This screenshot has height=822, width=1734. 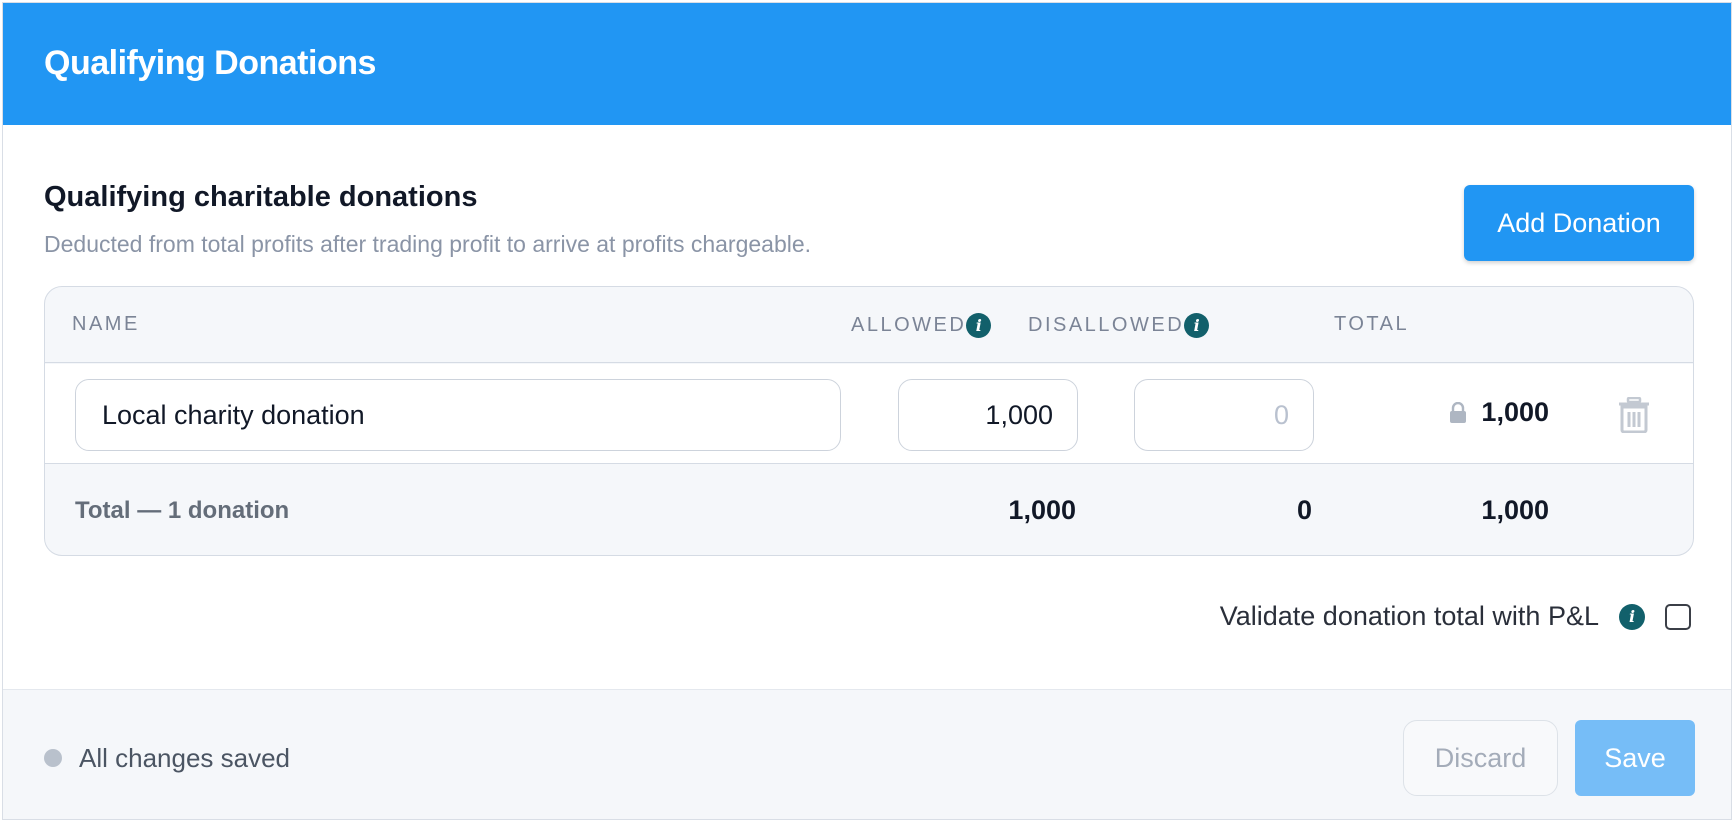 I want to click on panel-header: Qualifying Donations, so click(x=867, y=64).